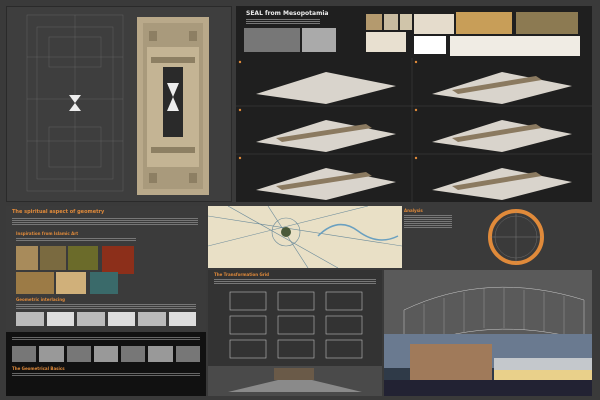 Image resolution: width=600 pixels, height=400 pixels. Describe the element at coordinates (76, 239) in the screenshot. I see `islamic-art-text` at that location.